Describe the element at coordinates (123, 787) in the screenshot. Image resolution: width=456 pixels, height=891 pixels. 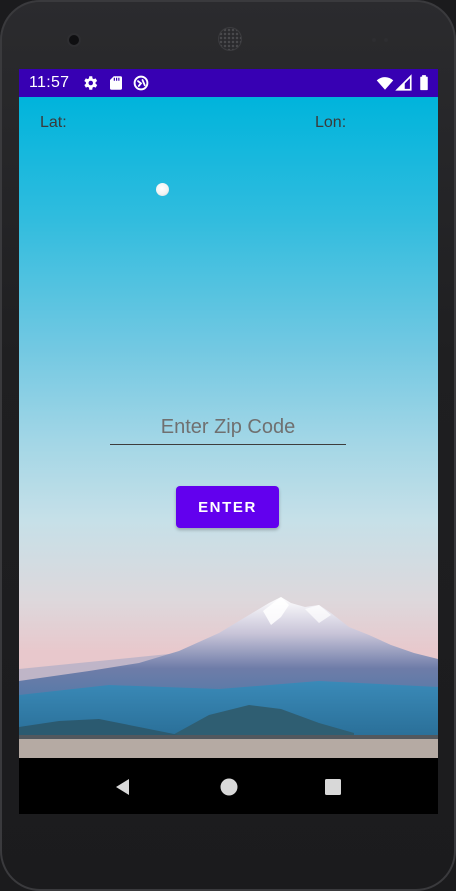
I see `back-icon` at that location.